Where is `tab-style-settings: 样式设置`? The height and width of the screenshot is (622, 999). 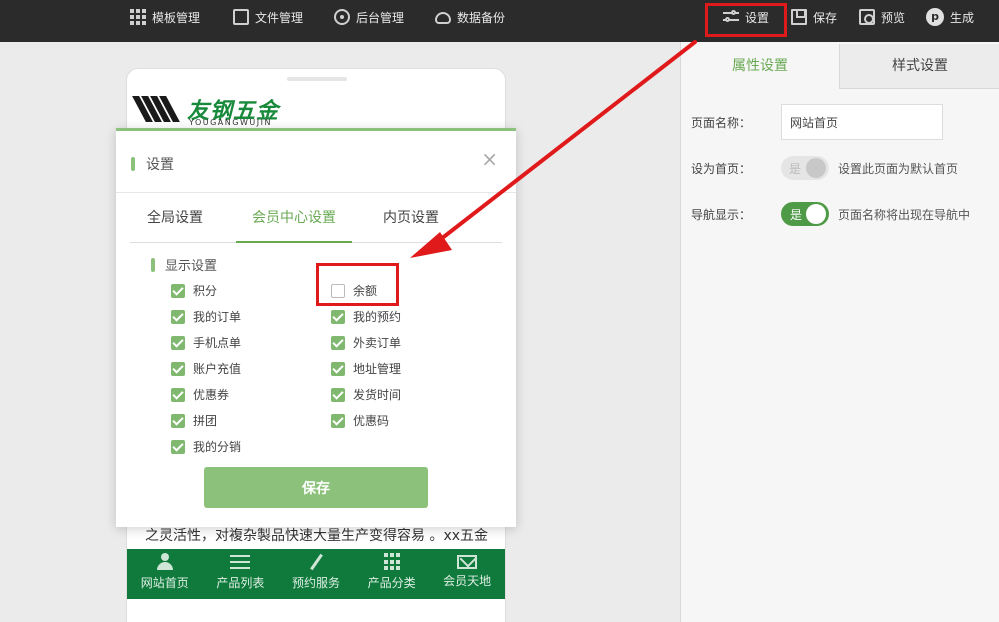
tab-style-settings: 样式设置 is located at coordinates (919, 66).